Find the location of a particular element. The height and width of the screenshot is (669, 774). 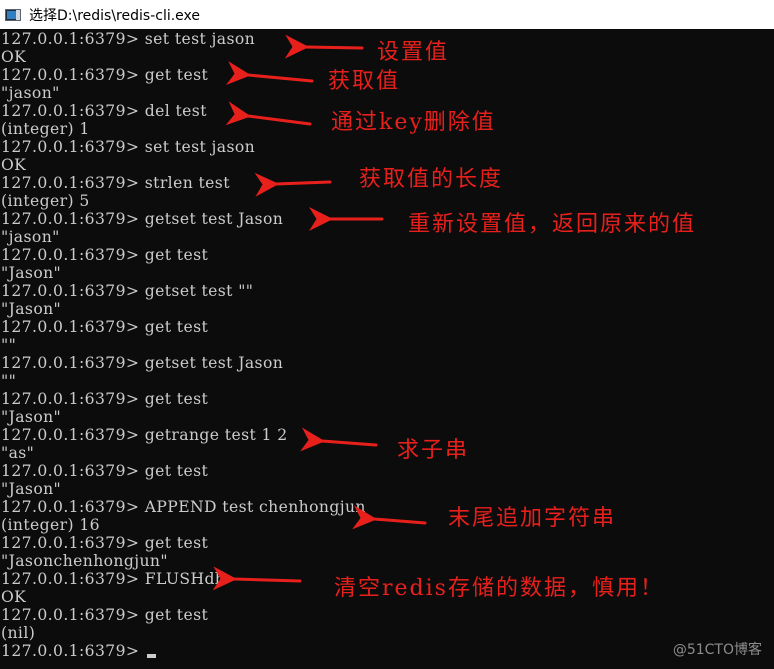

annotation-getset: 重新设置值，返回原来的值 is located at coordinates (552, 224).